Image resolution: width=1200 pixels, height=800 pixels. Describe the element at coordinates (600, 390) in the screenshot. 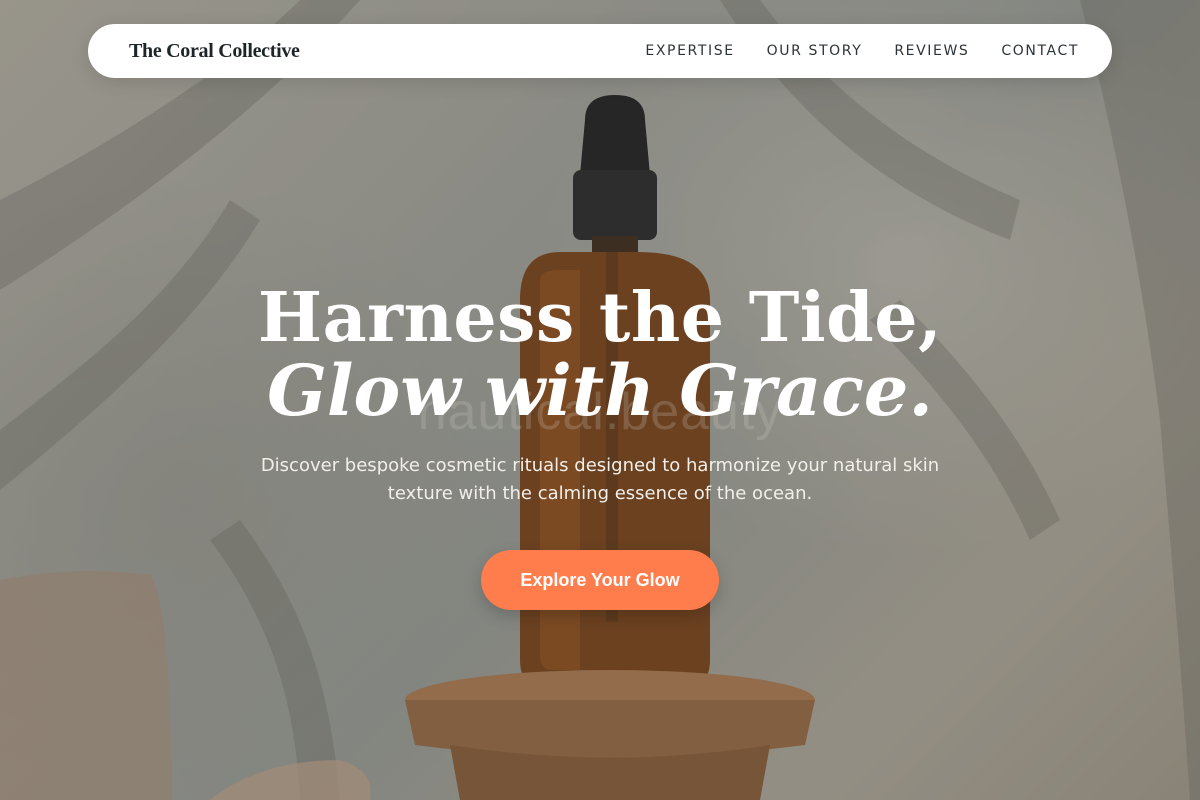

I see `hero-headline-line2: Glow with Grace.` at that location.